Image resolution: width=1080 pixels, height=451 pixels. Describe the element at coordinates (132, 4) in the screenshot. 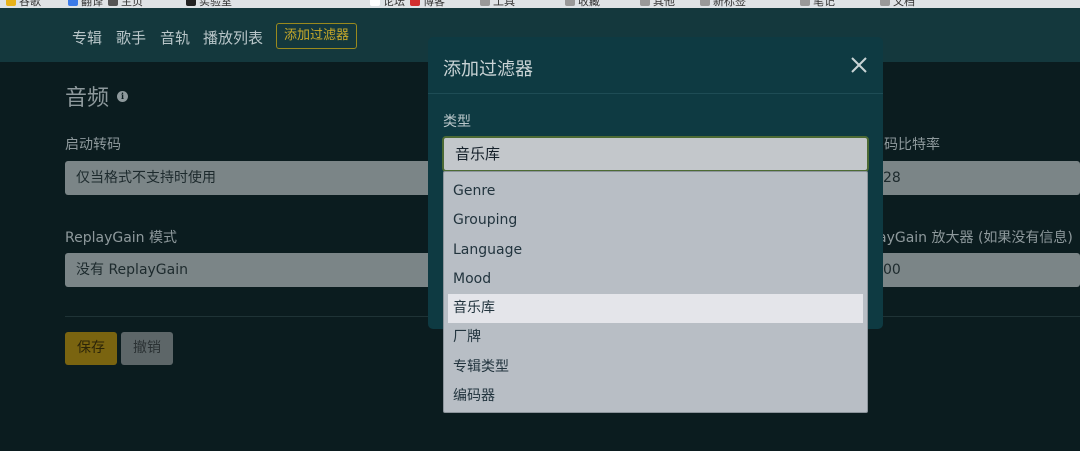

I see `bookmark-label: 主页` at that location.